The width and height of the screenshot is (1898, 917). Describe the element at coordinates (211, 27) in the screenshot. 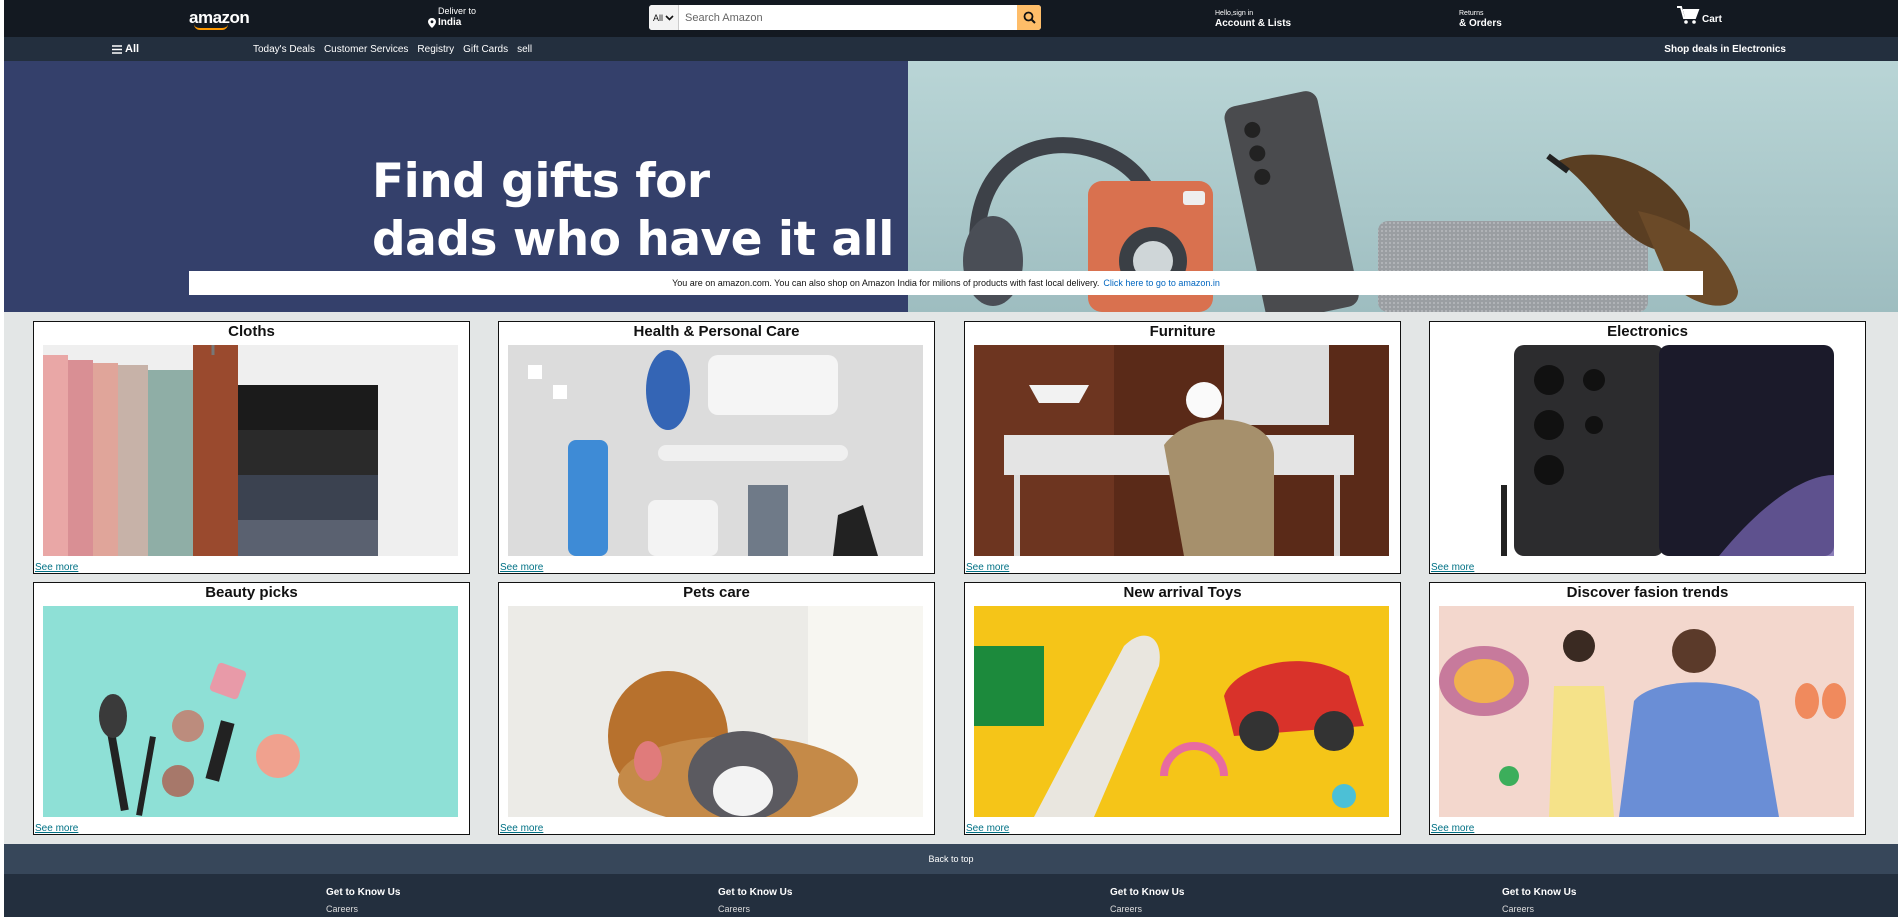

I see `amazon-smile-icon` at that location.